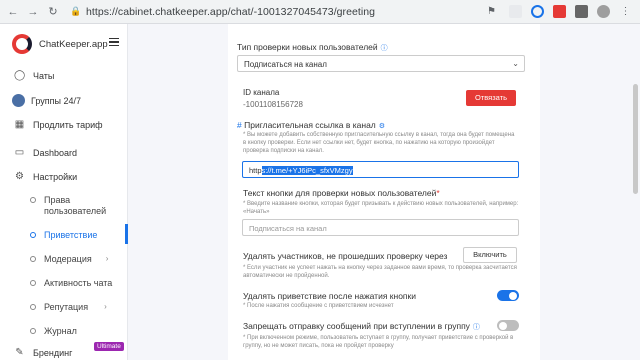 This screenshot has height=360, width=640. Describe the element at coordinates (53, 12) in the screenshot. I see `reload-icon: ↻` at that location.